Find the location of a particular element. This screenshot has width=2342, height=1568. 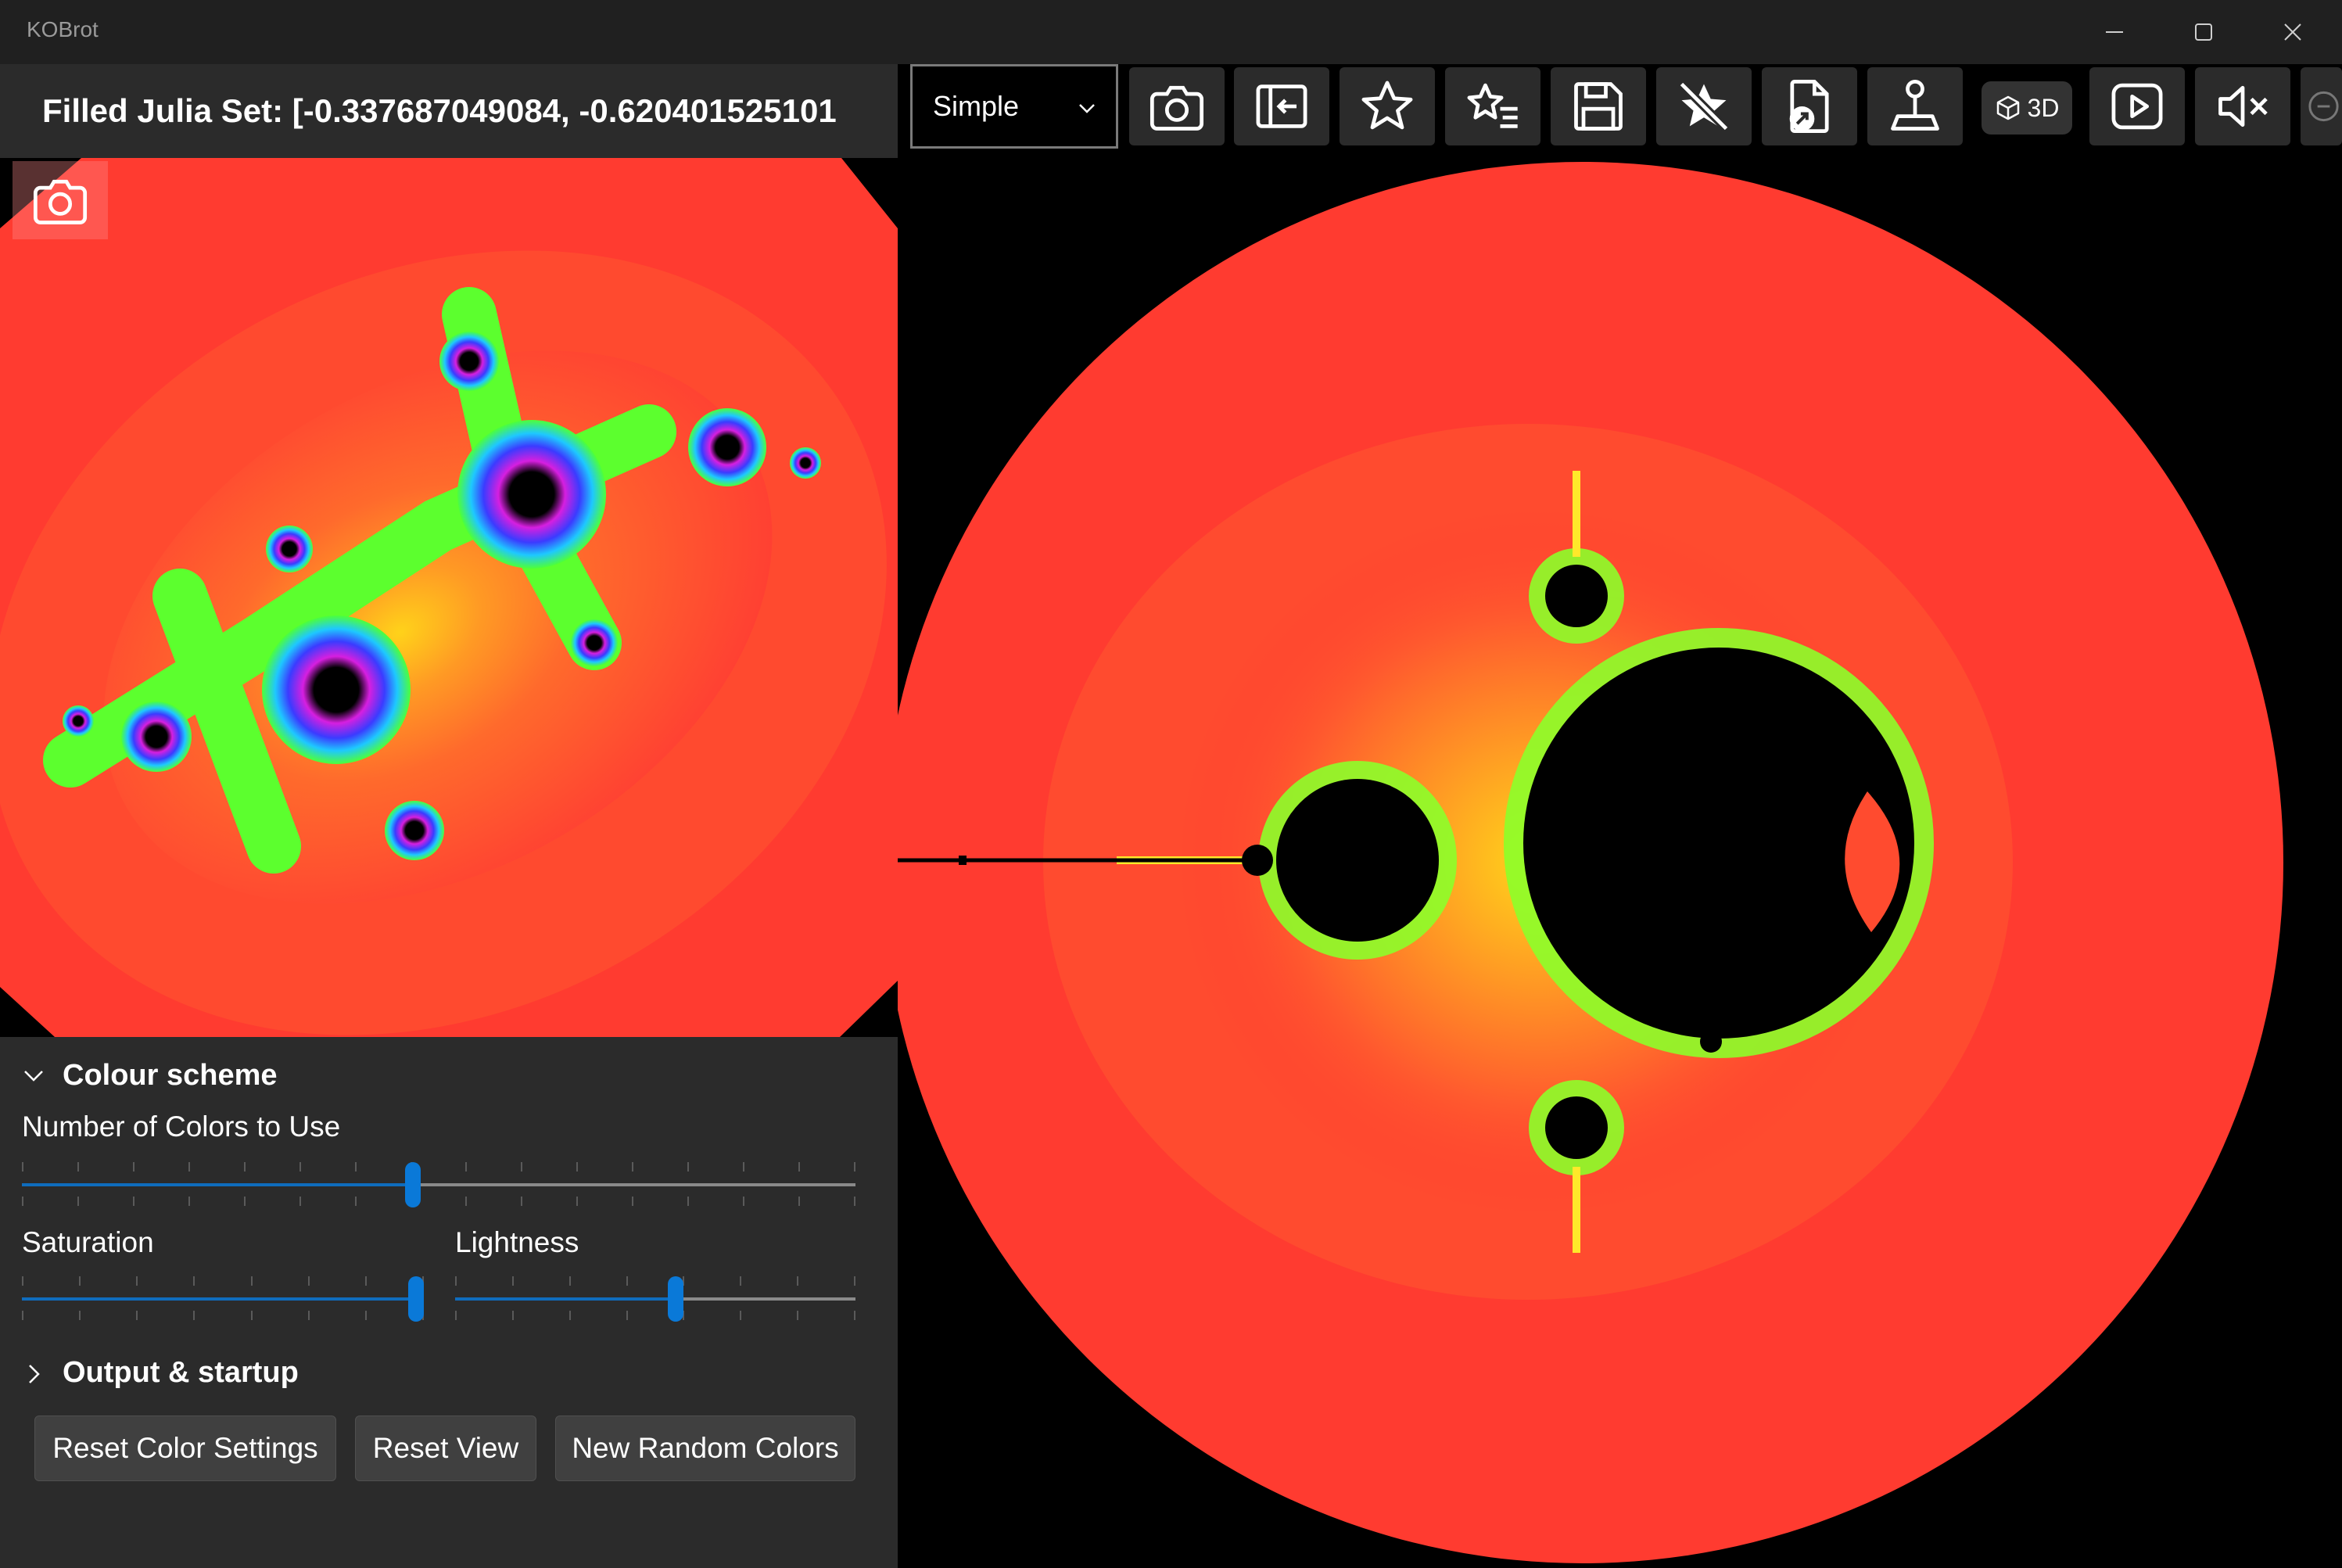

render-mode-select: Simple is located at coordinates (1014, 106).